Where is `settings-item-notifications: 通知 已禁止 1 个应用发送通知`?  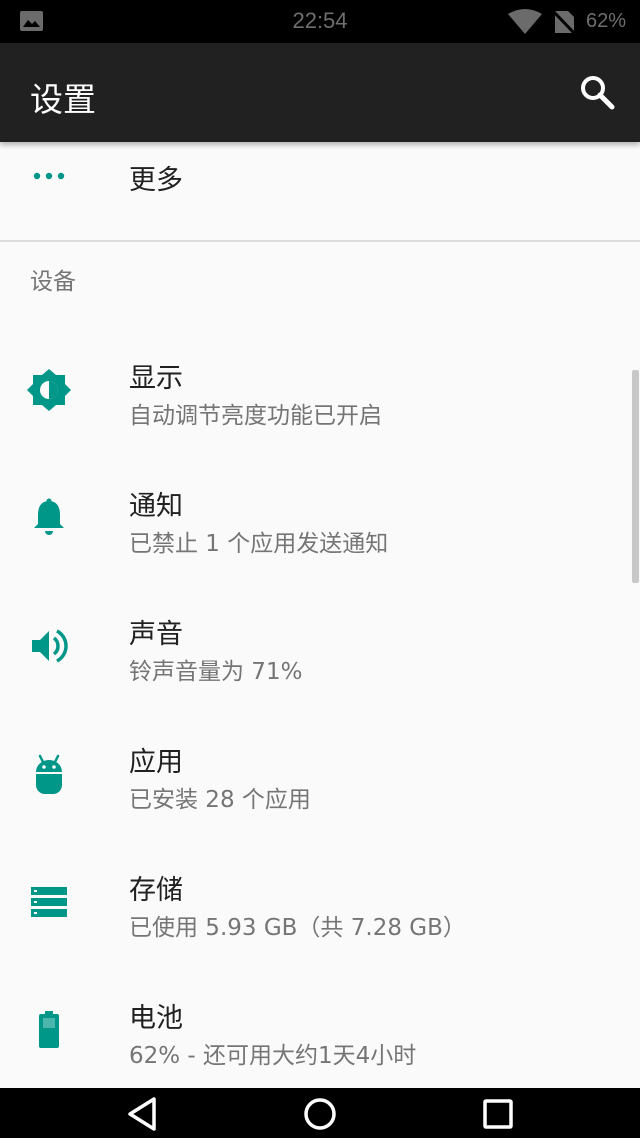
settings-item-notifications: 通知 已禁止 1 个应用发送通知 is located at coordinates (320, 524).